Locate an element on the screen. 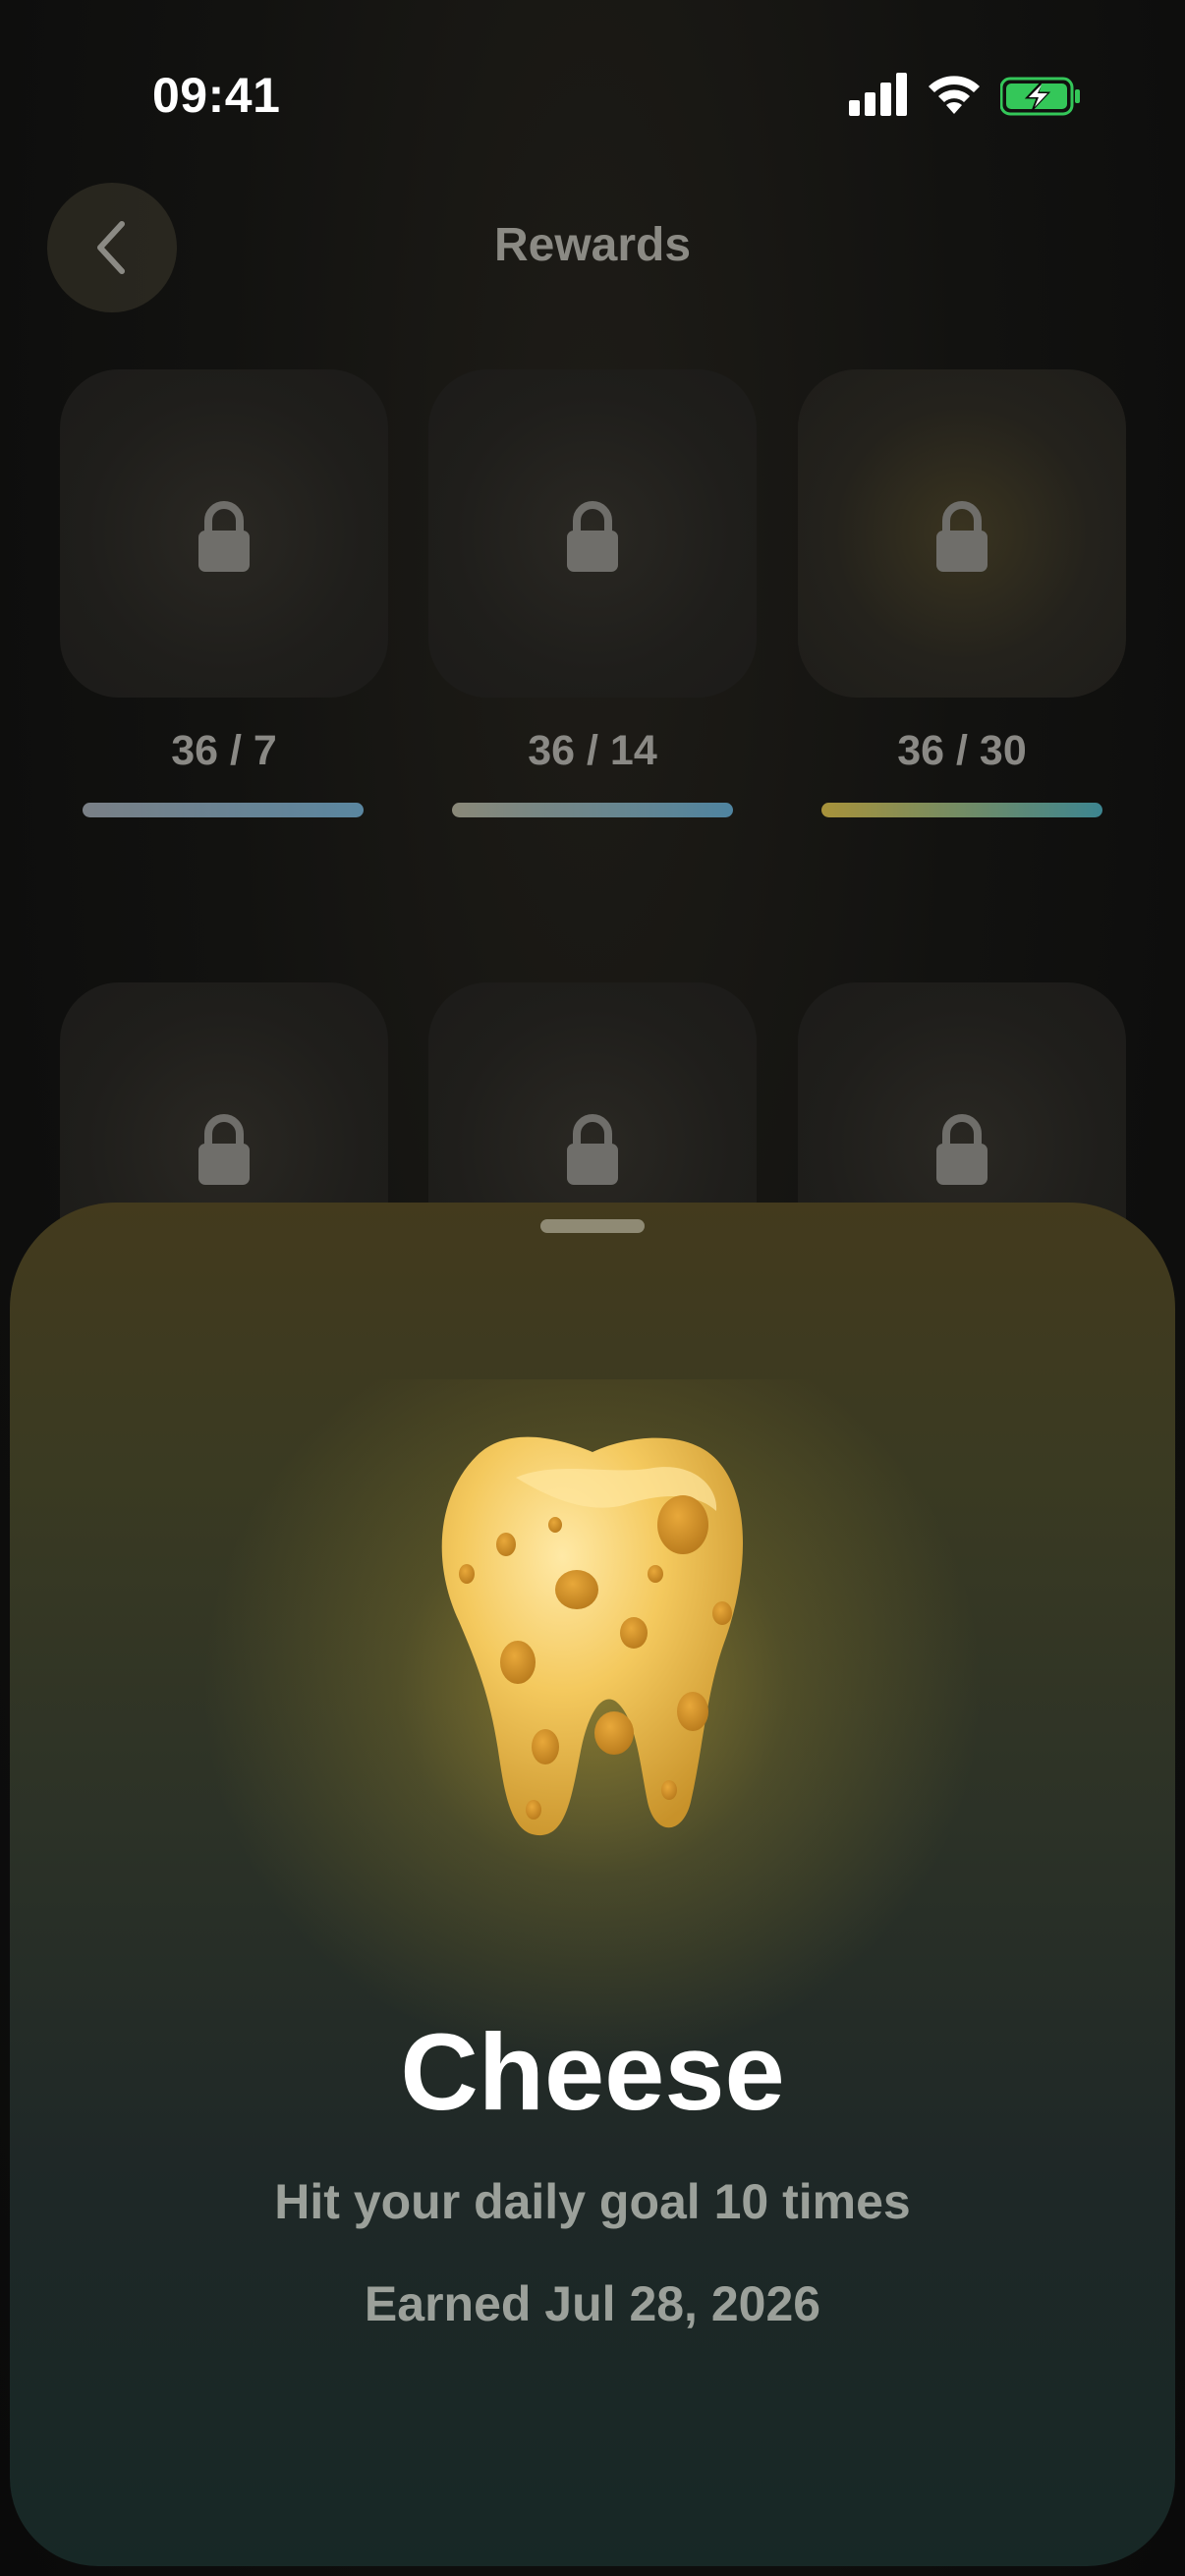 The image size is (1185, 2576). reward-description: Hit your daily goal 10 times is located at coordinates (592, 2201).